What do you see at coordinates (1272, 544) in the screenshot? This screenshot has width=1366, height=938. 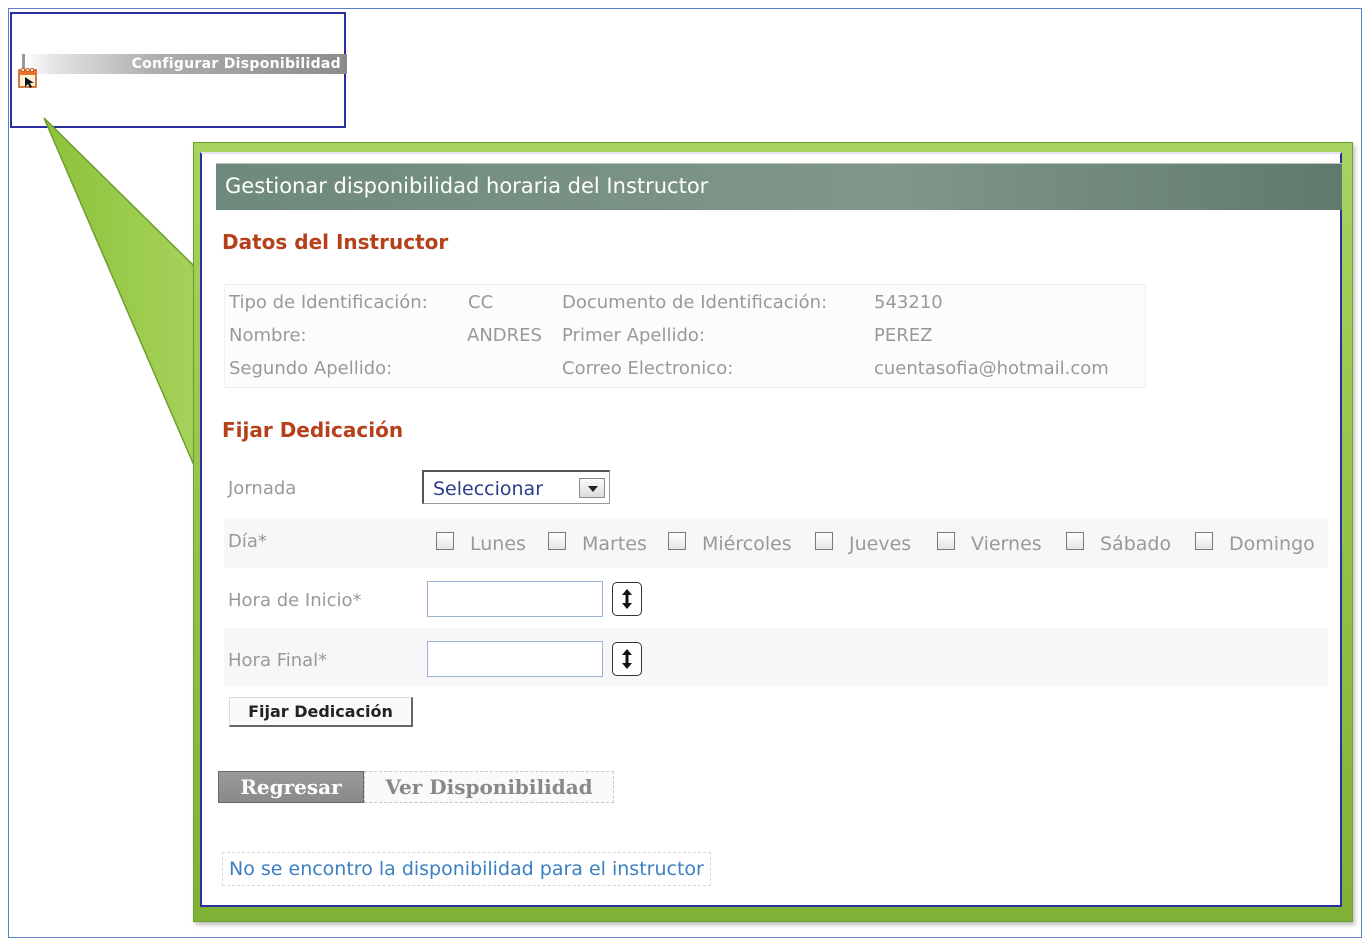 I see `day-label-domingo: Domingo` at bounding box center [1272, 544].